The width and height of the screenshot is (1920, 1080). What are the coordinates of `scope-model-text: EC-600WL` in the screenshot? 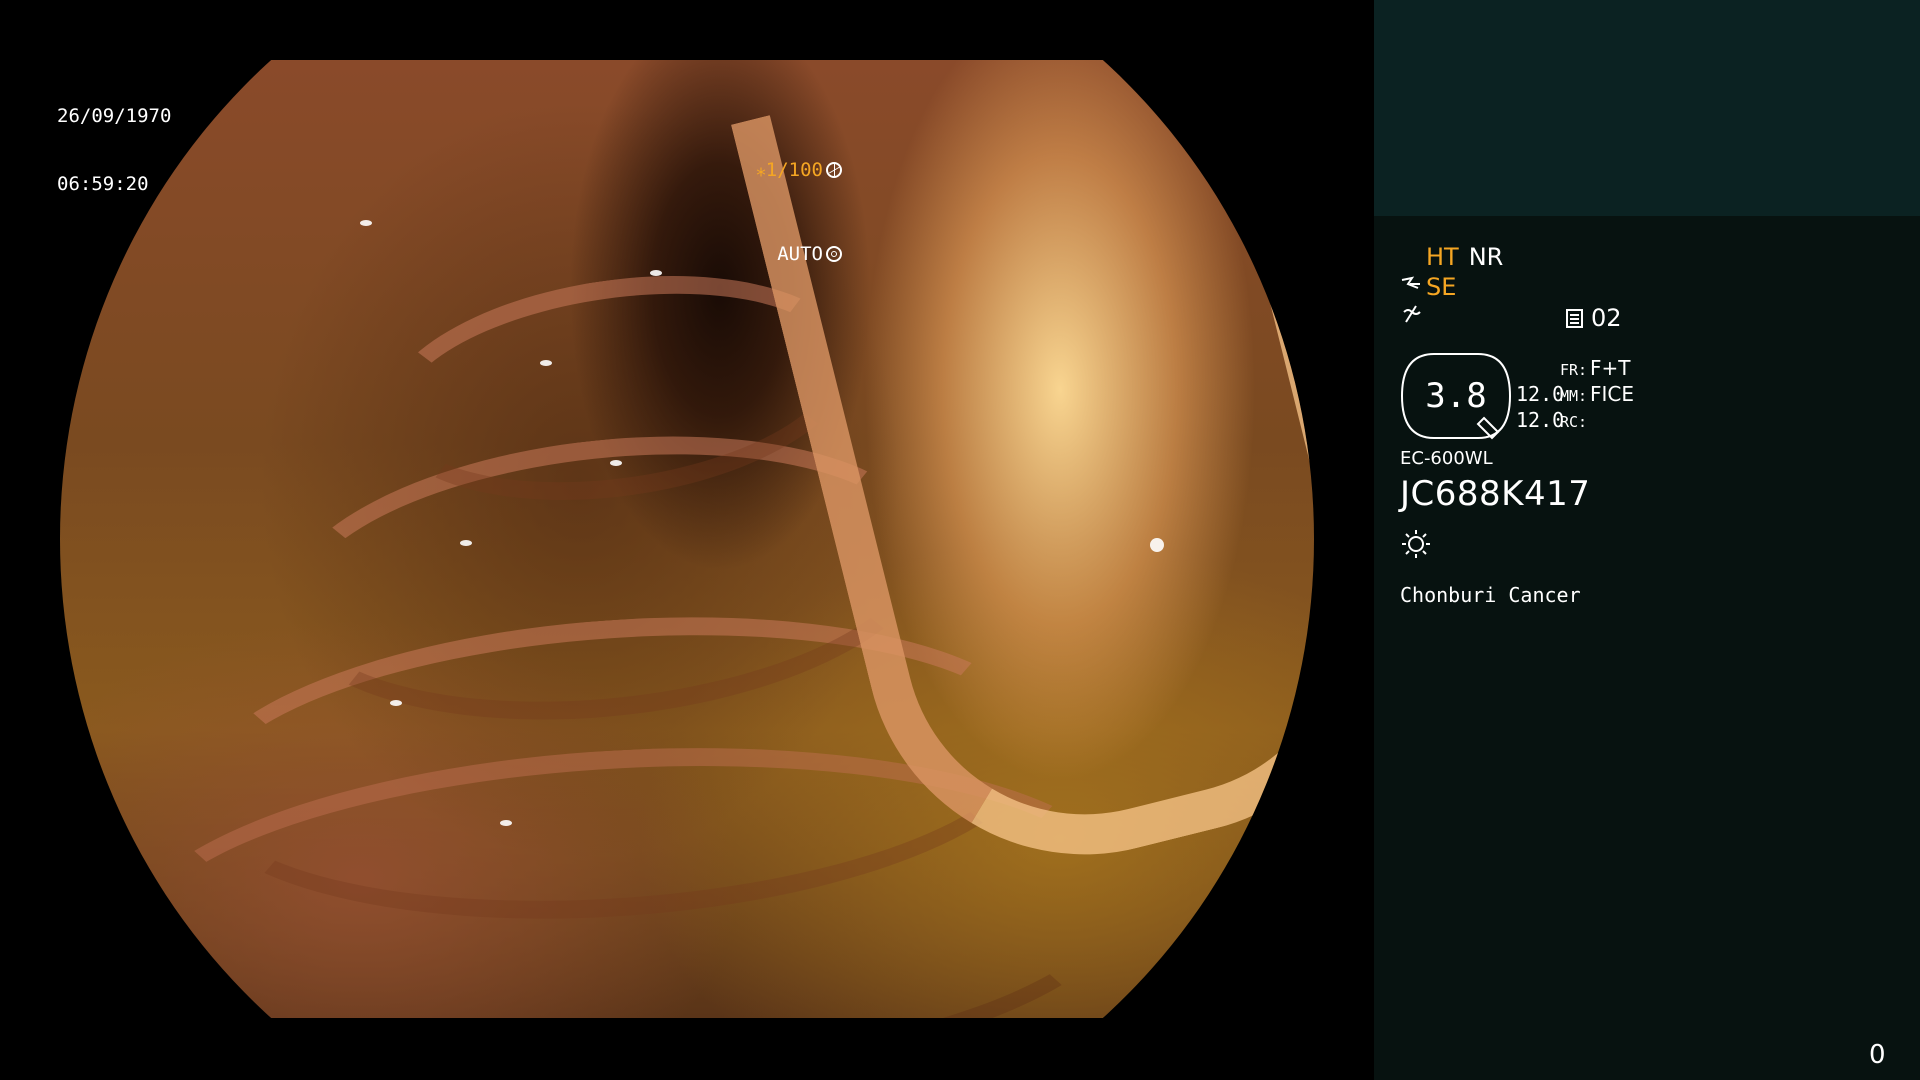 It's located at (1446, 458).